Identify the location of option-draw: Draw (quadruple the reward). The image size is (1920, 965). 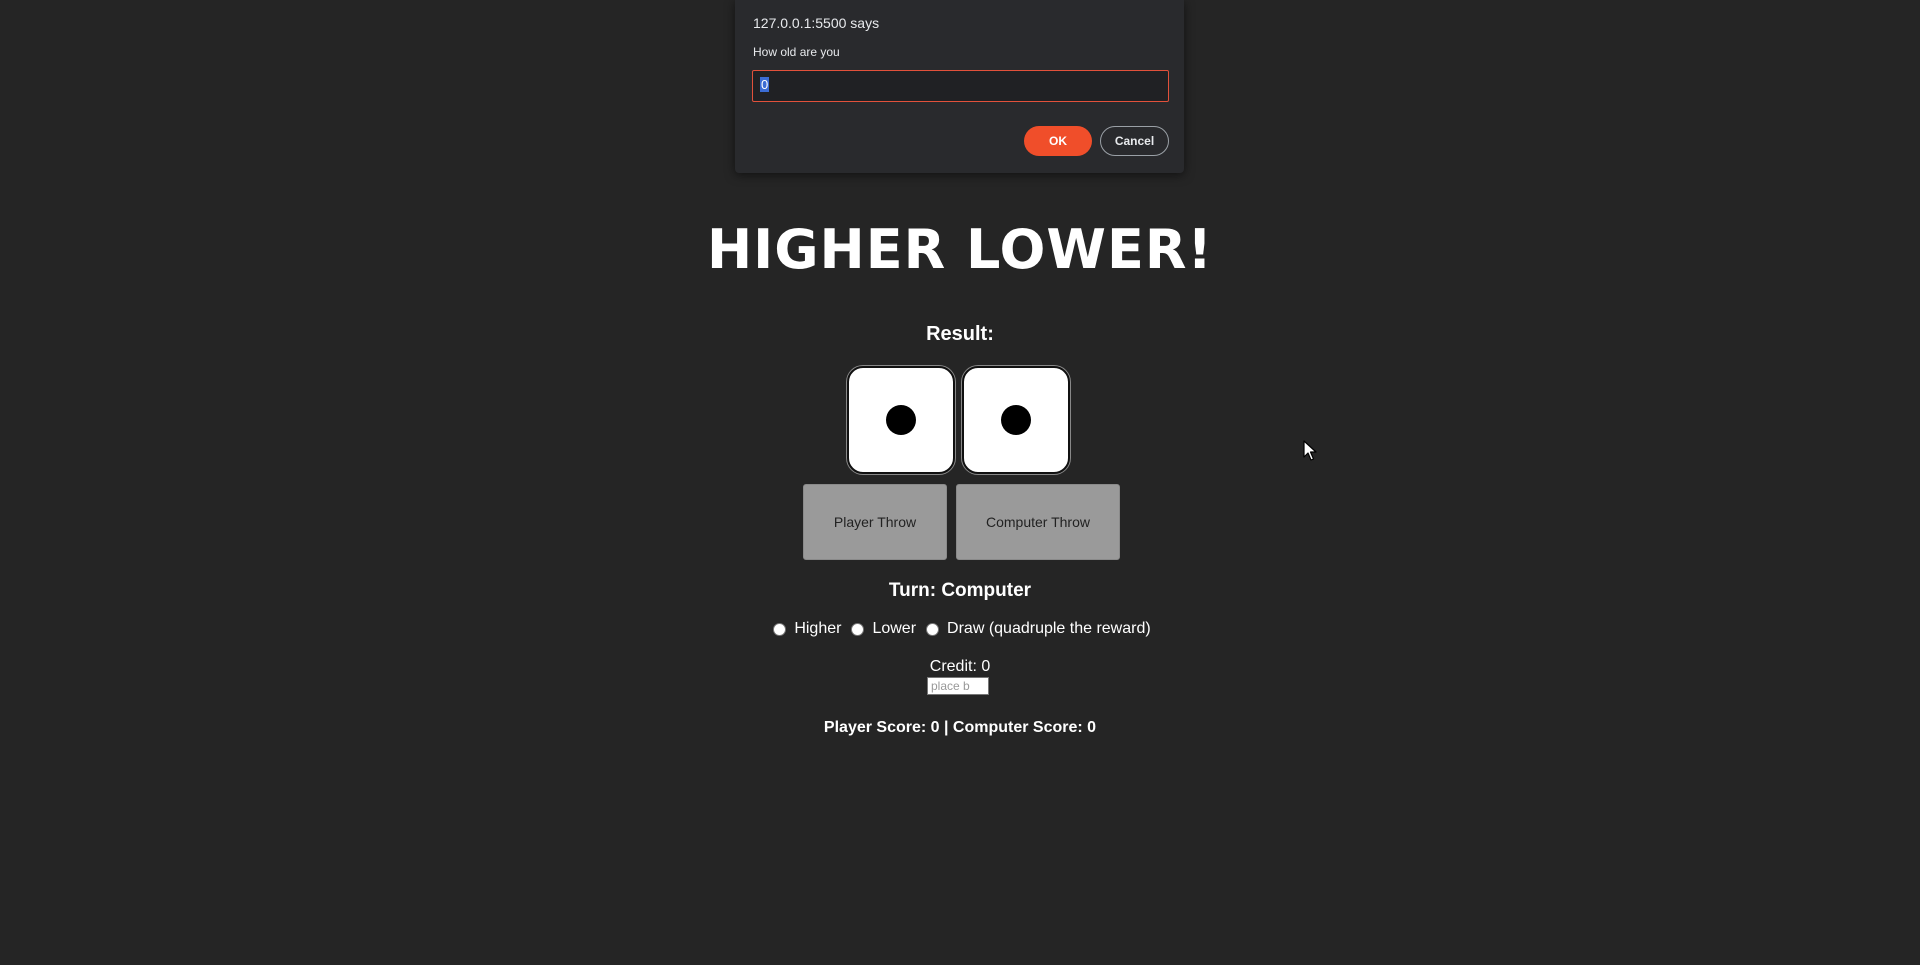
(1036, 629).